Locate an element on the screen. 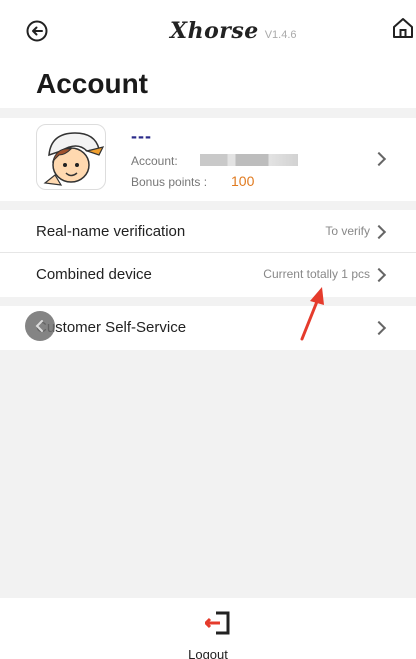  floating-assist-button is located at coordinates (40, 326).